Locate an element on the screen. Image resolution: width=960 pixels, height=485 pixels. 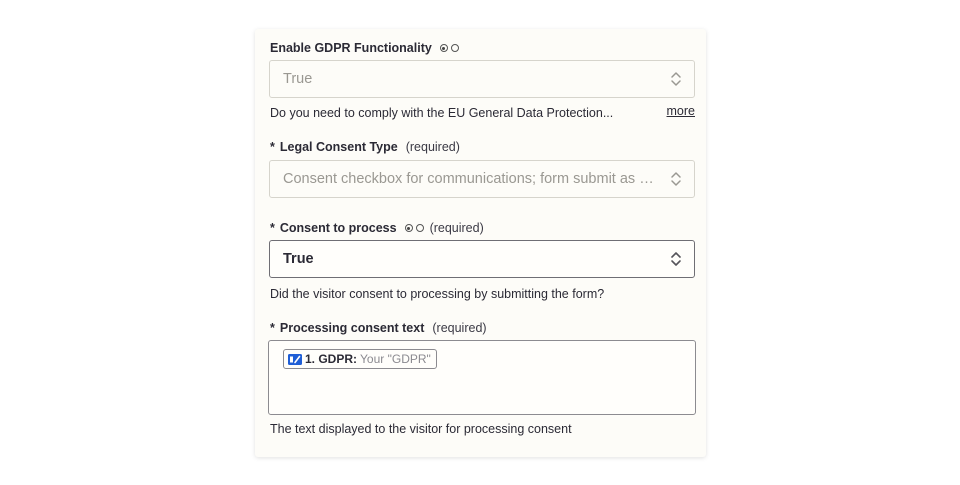
pill-value-label: Your "GDPR" is located at coordinates (395, 359).